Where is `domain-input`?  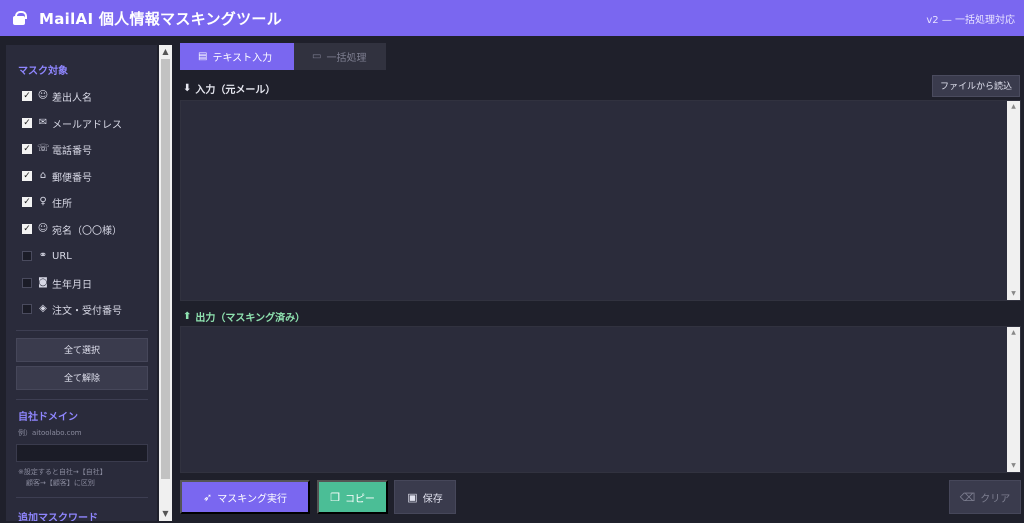 domain-input is located at coordinates (82, 453).